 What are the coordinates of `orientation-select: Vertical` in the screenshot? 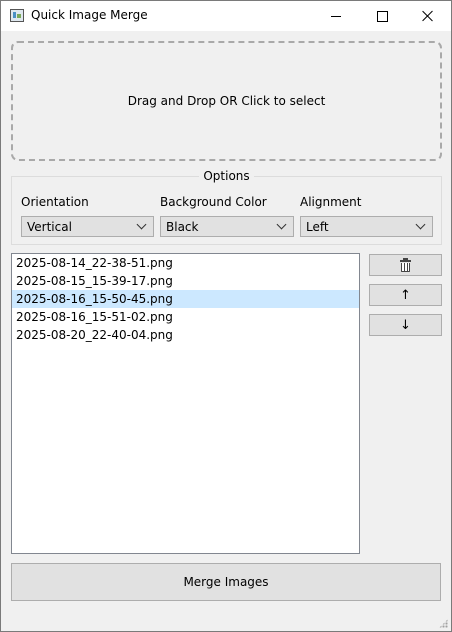 It's located at (87, 226).